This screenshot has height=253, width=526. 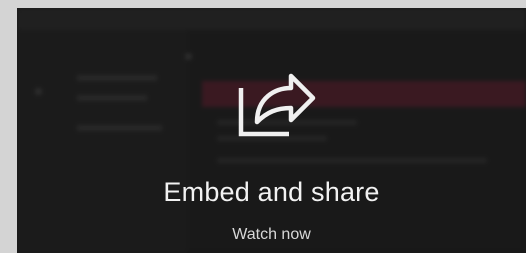 I want to click on share-icon, so click(x=277, y=105).